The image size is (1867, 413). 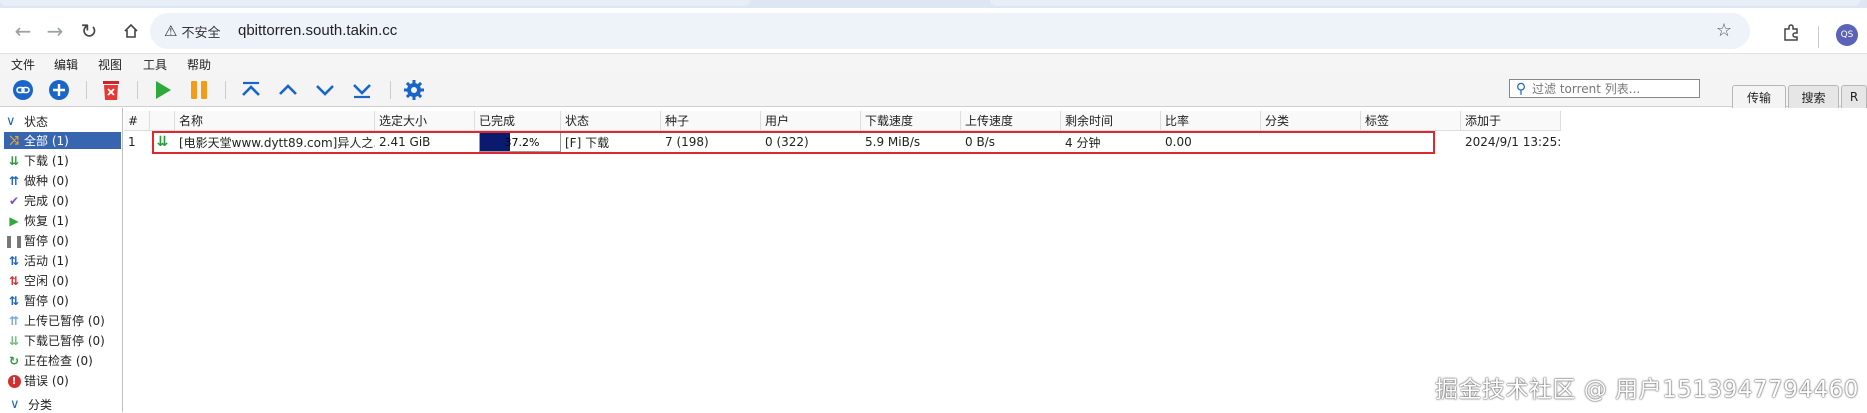 I want to click on security-indicator: ⚠ 不安全, so click(x=192, y=31).